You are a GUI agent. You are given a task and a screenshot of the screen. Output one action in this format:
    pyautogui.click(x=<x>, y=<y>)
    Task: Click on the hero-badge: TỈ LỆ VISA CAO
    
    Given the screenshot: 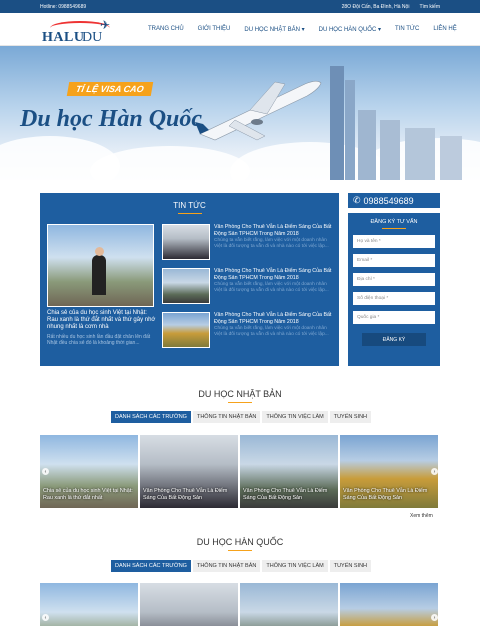 What is the action you would take?
    pyautogui.click(x=109, y=89)
    